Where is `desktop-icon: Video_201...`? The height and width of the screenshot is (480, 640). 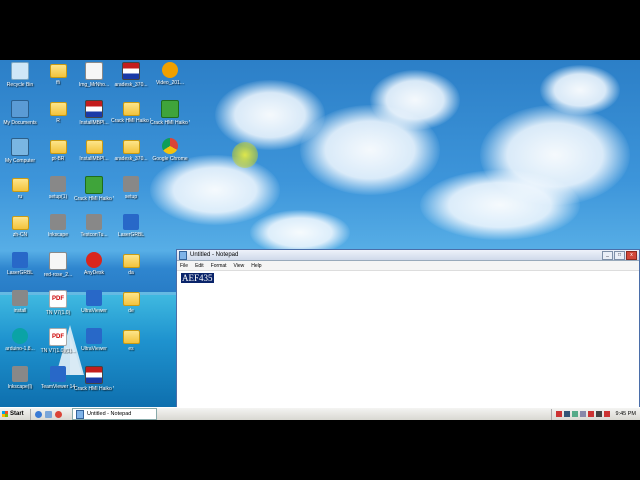 desktop-icon: Video_201... is located at coordinates (170, 74).